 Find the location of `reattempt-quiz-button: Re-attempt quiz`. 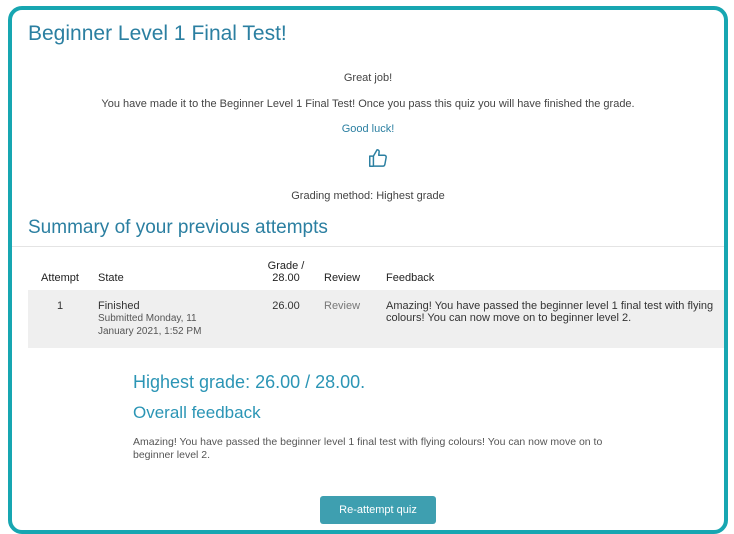

reattempt-quiz-button: Re-attempt quiz is located at coordinates (378, 510).